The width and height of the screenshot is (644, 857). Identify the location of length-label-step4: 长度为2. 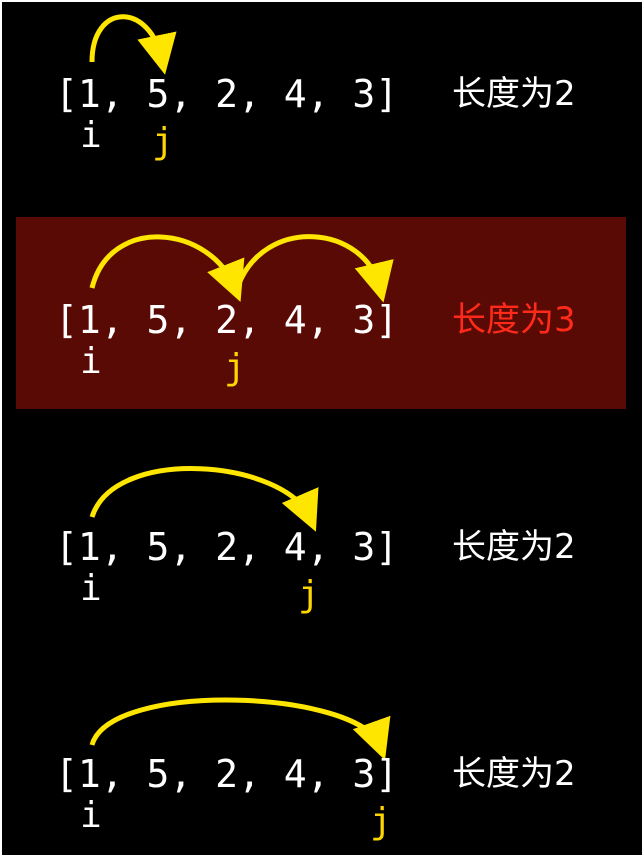
(514, 774).